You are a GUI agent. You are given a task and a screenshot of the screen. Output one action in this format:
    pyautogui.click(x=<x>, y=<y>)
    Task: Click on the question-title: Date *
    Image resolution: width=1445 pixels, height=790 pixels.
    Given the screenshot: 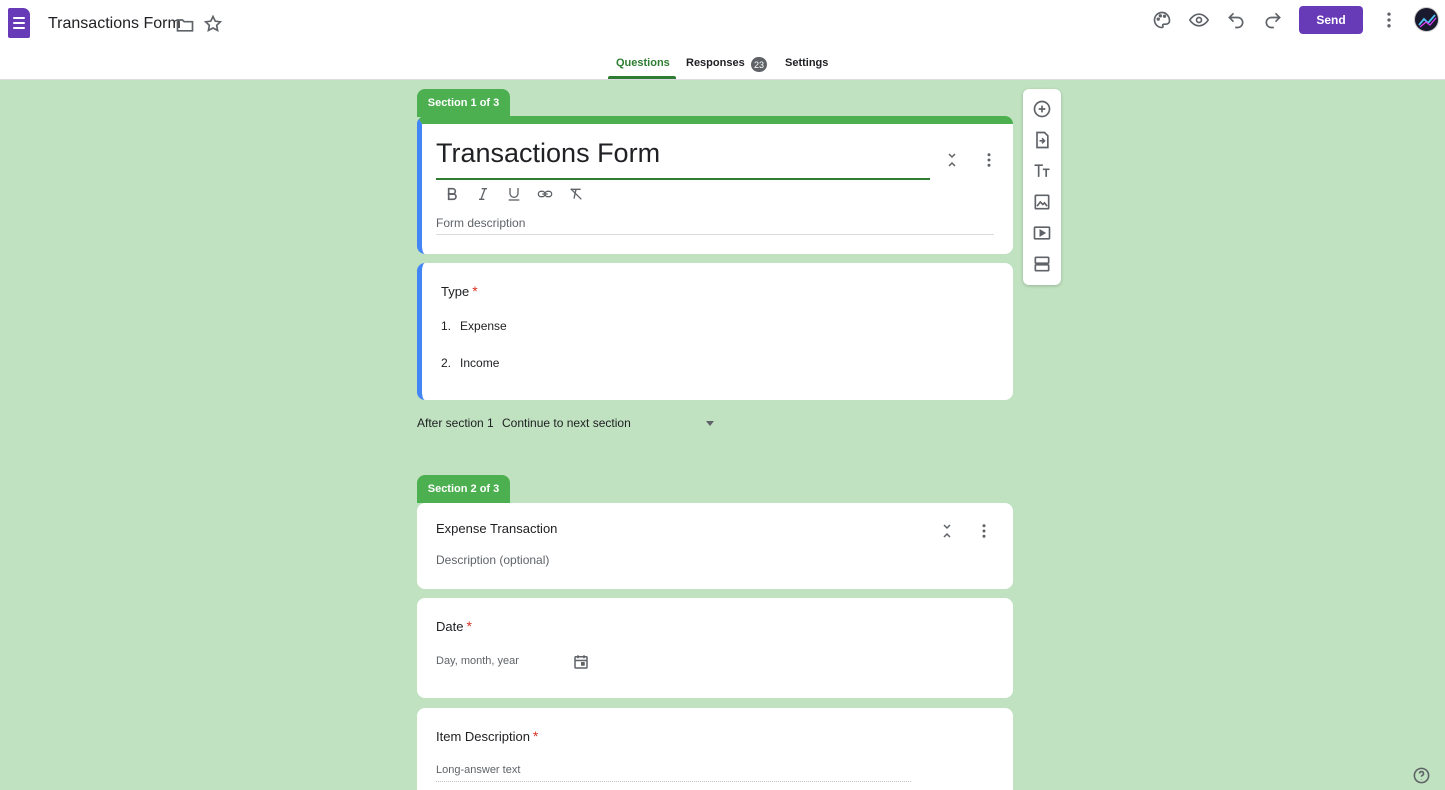 What is the action you would take?
    pyautogui.click(x=454, y=626)
    